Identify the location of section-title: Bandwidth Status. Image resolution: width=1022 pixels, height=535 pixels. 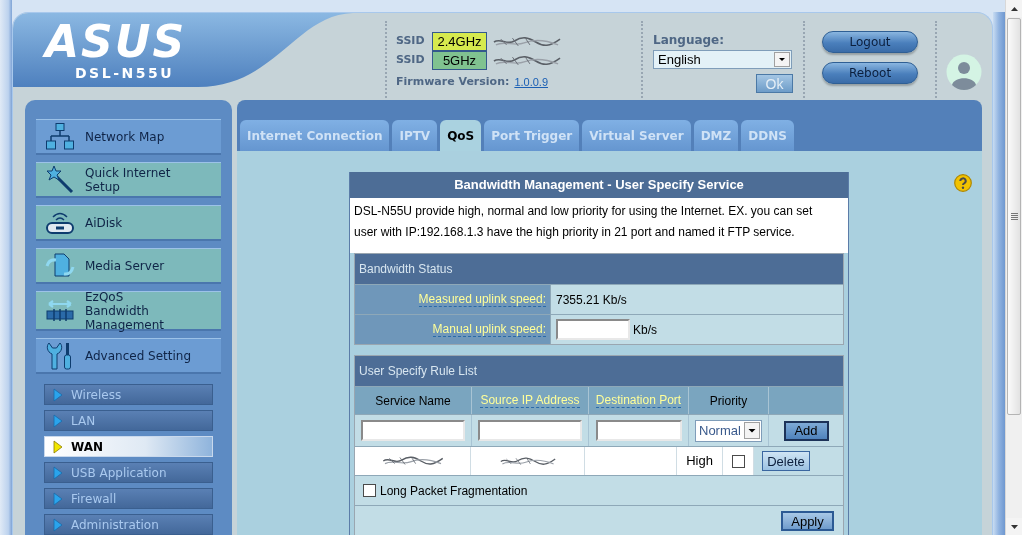
(599, 269).